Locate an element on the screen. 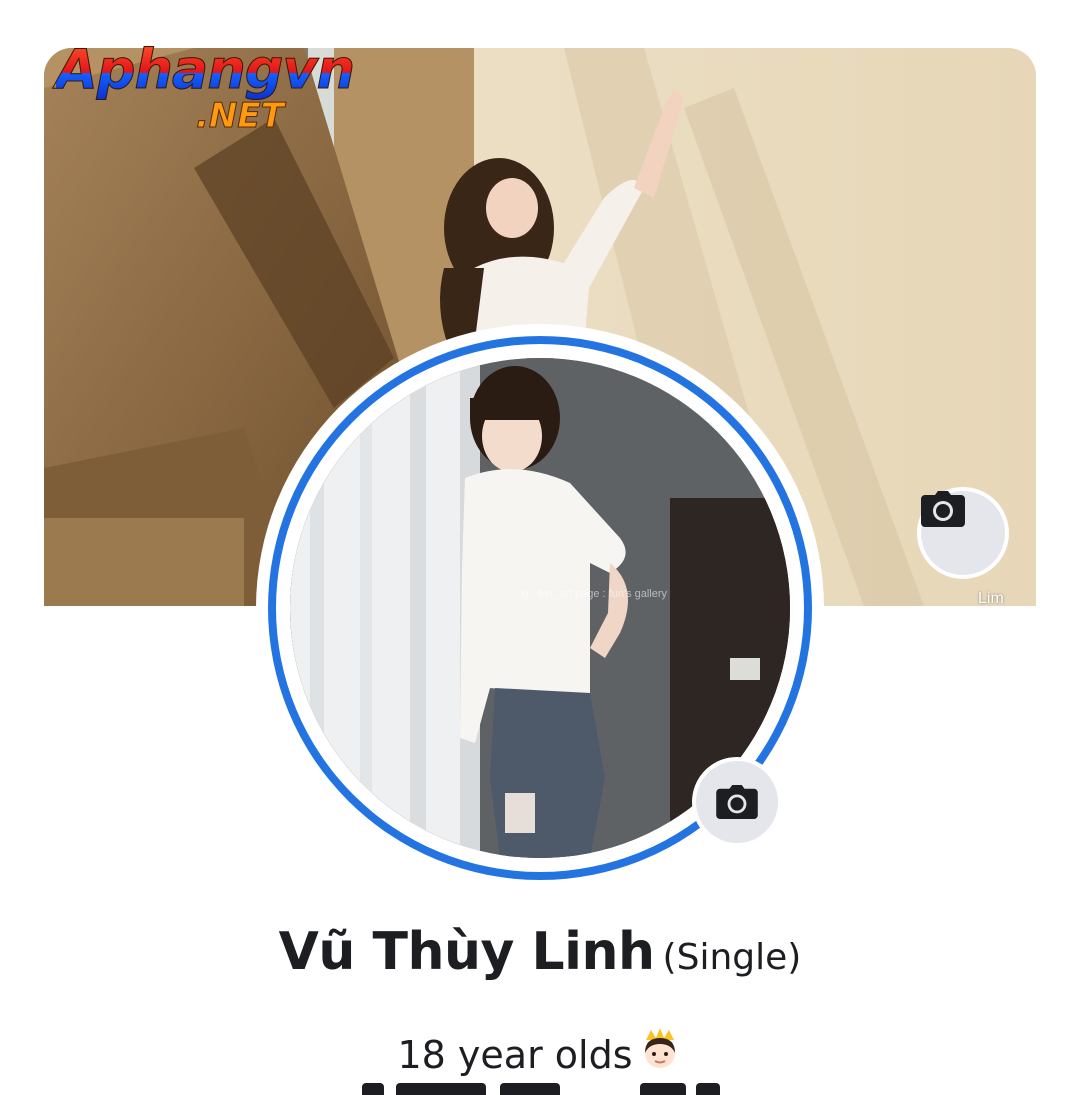  profile-name-row: Vũ Thùy Linh (Single) is located at coordinates (540, 952).